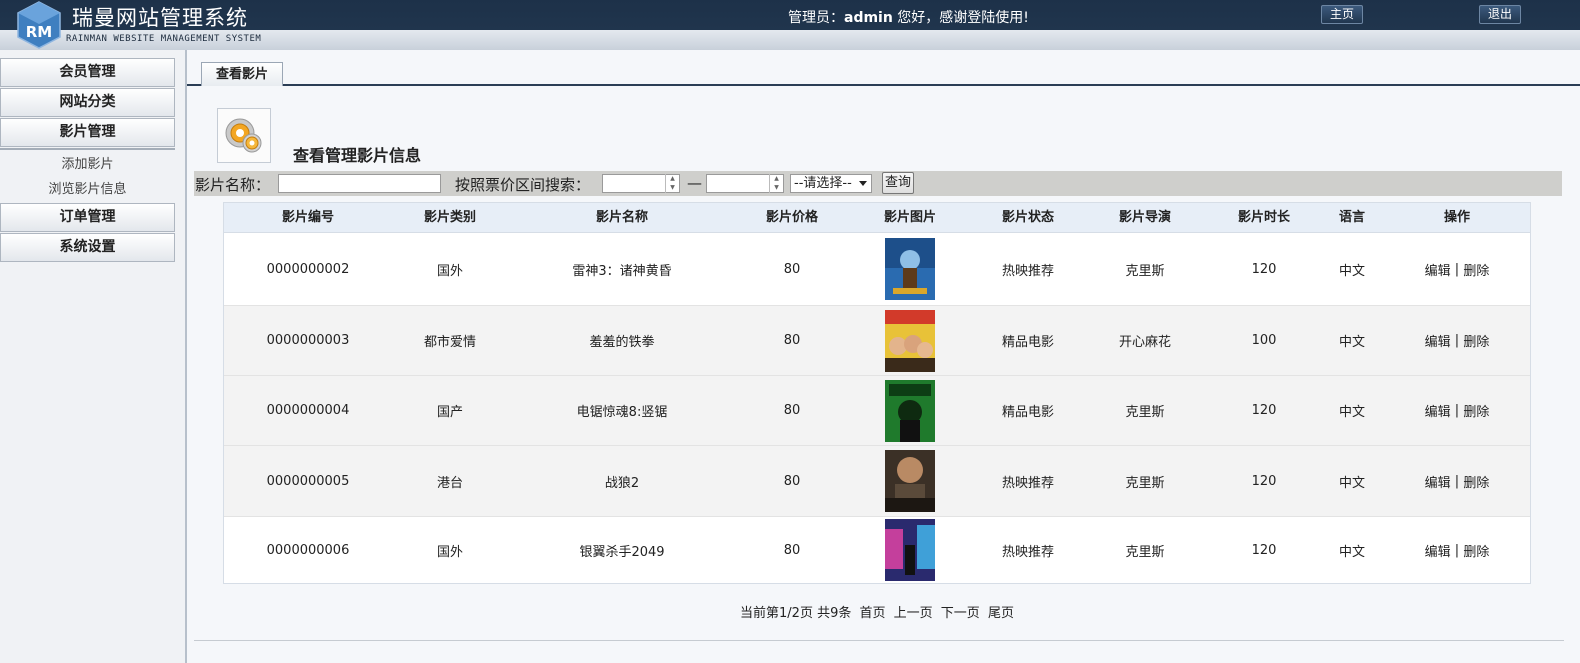 The height and width of the screenshot is (663, 1580). I want to click on range-dash: —, so click(694, 183).